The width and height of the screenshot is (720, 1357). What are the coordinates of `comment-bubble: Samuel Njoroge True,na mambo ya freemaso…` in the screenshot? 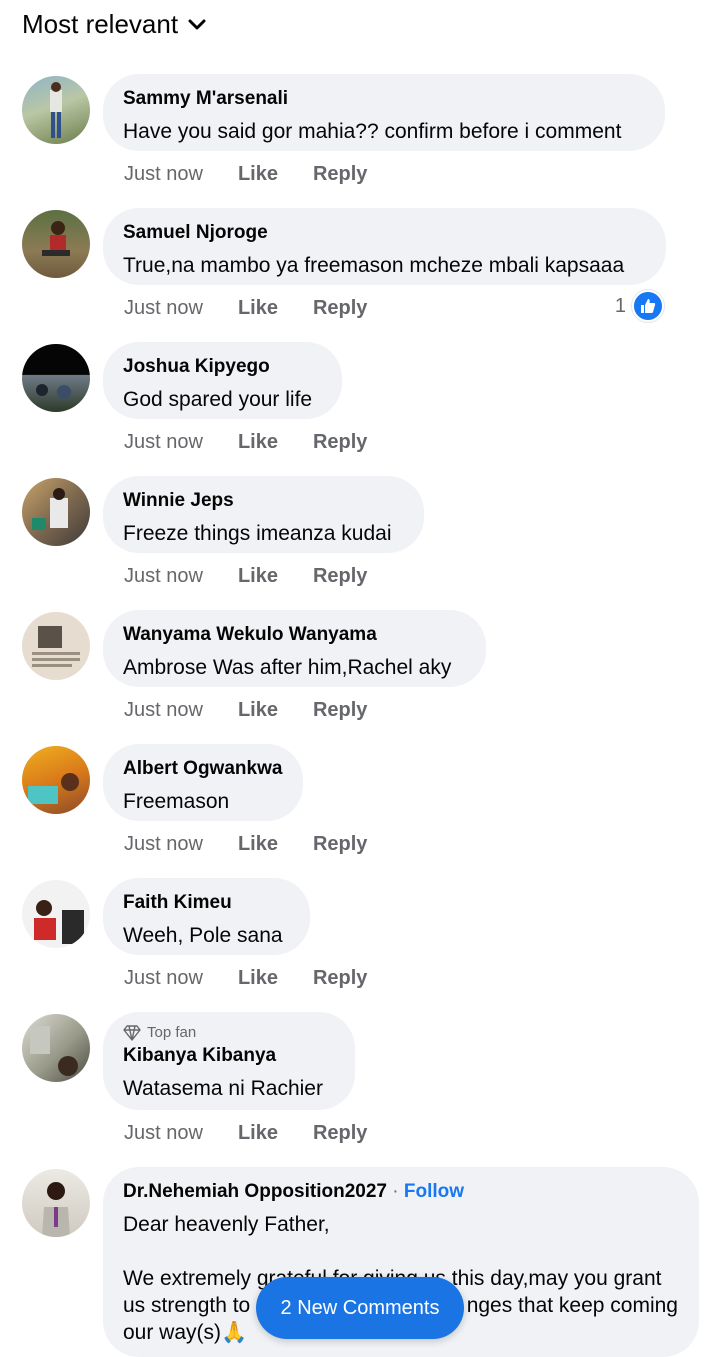 It's located at (384, 246).